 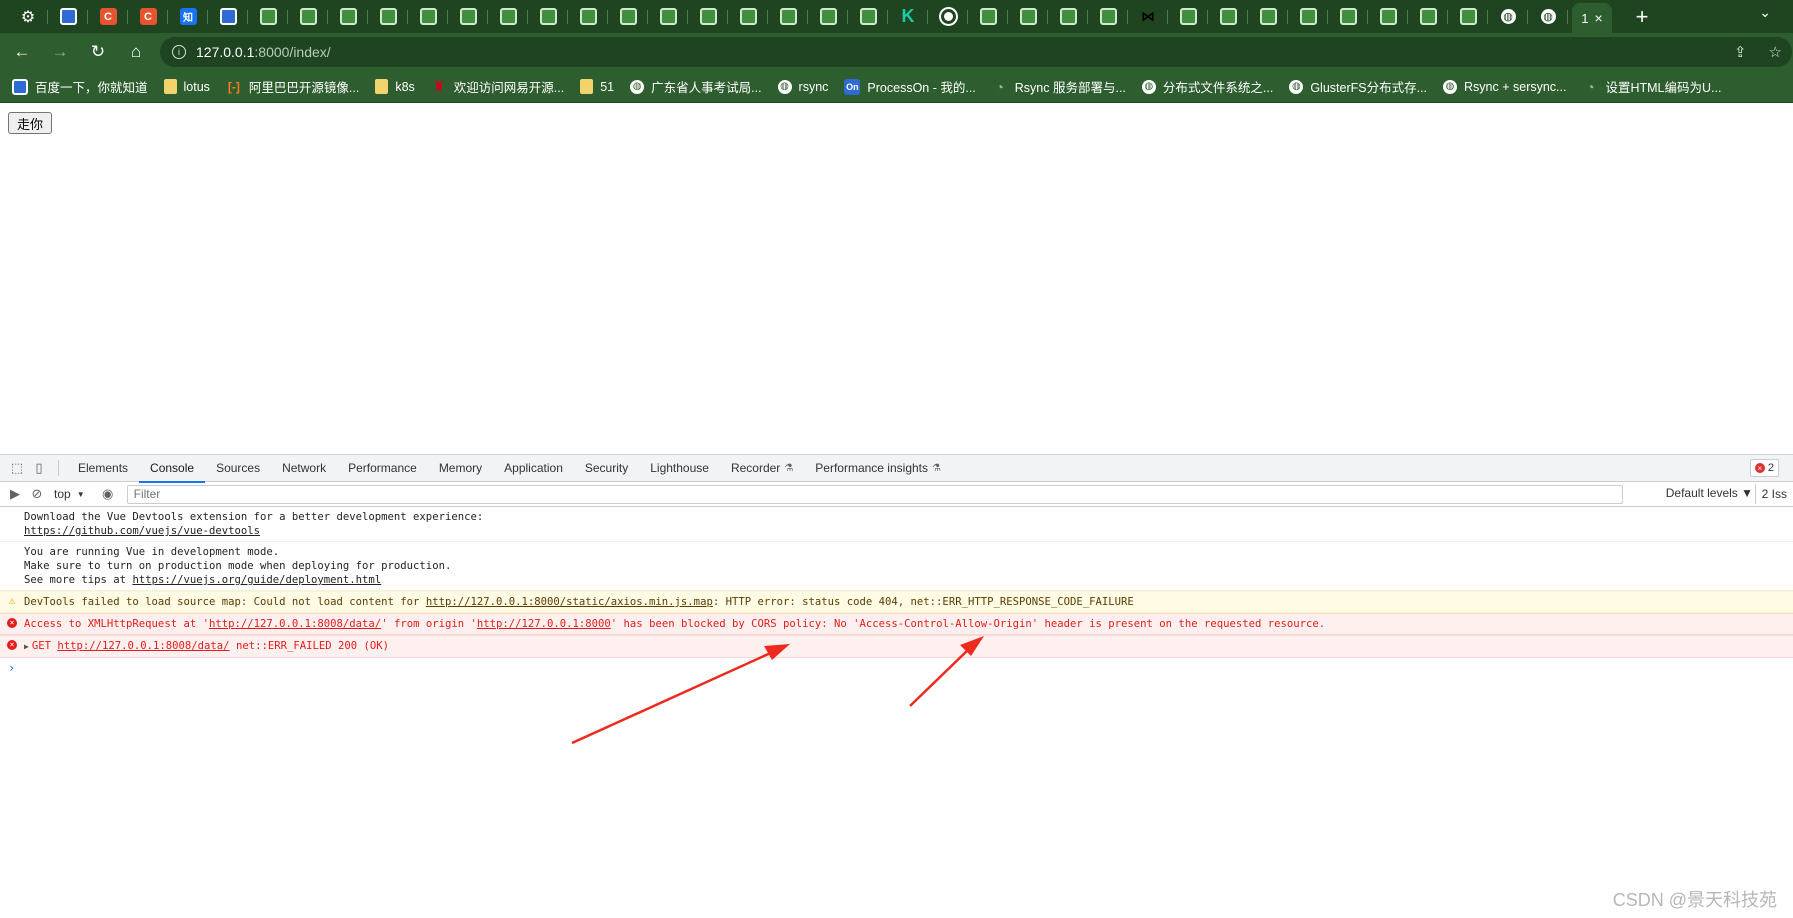 I want to click on expand-triangle-icon: ▶, so click(x=26, y=646).